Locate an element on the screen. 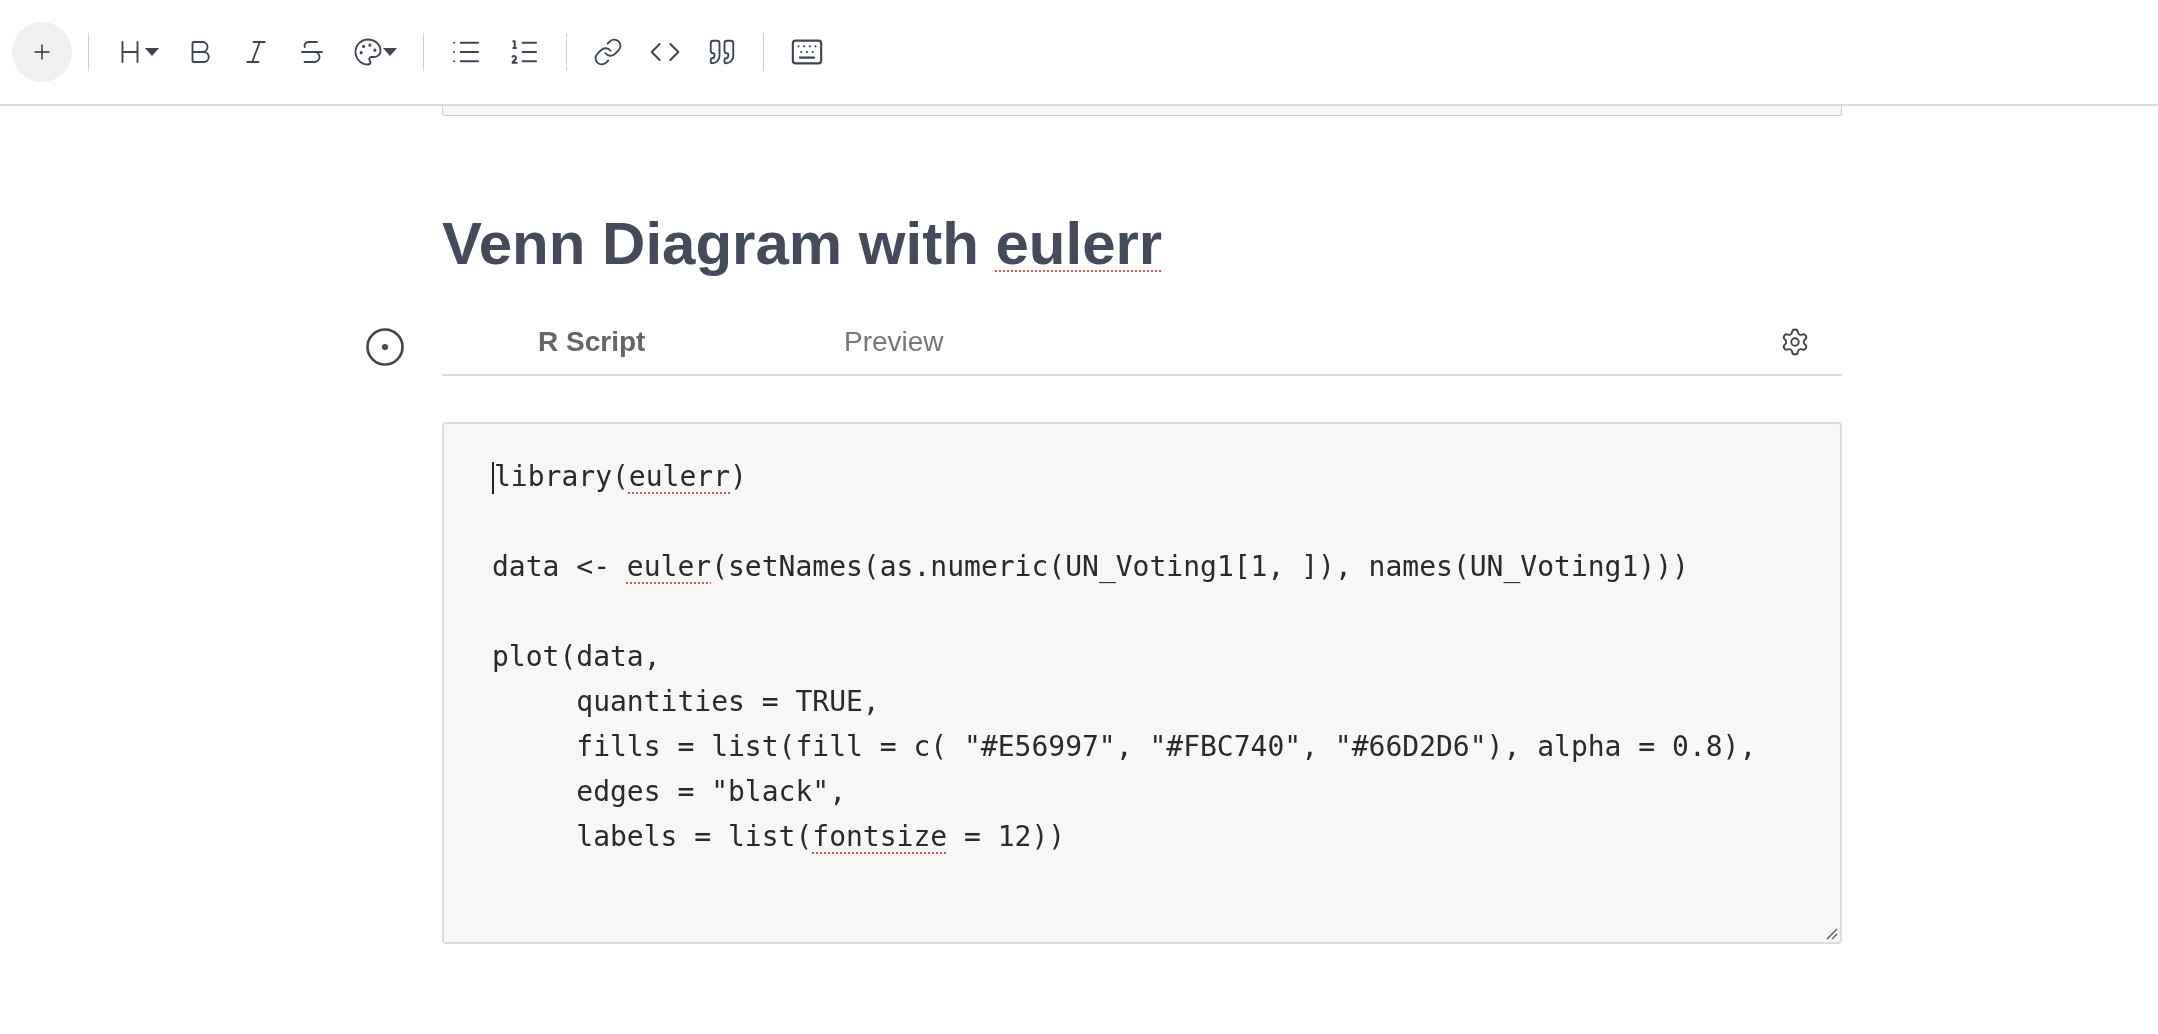  tab: R Script is located at coordinates (691, 342).